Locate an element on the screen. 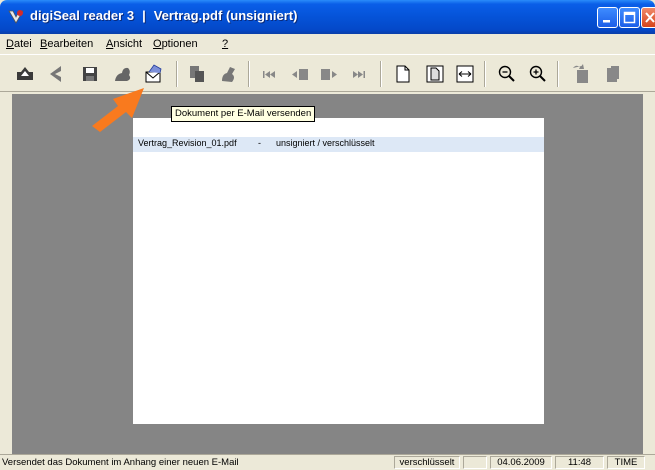  copy-button is located at coordinates (197, 74).